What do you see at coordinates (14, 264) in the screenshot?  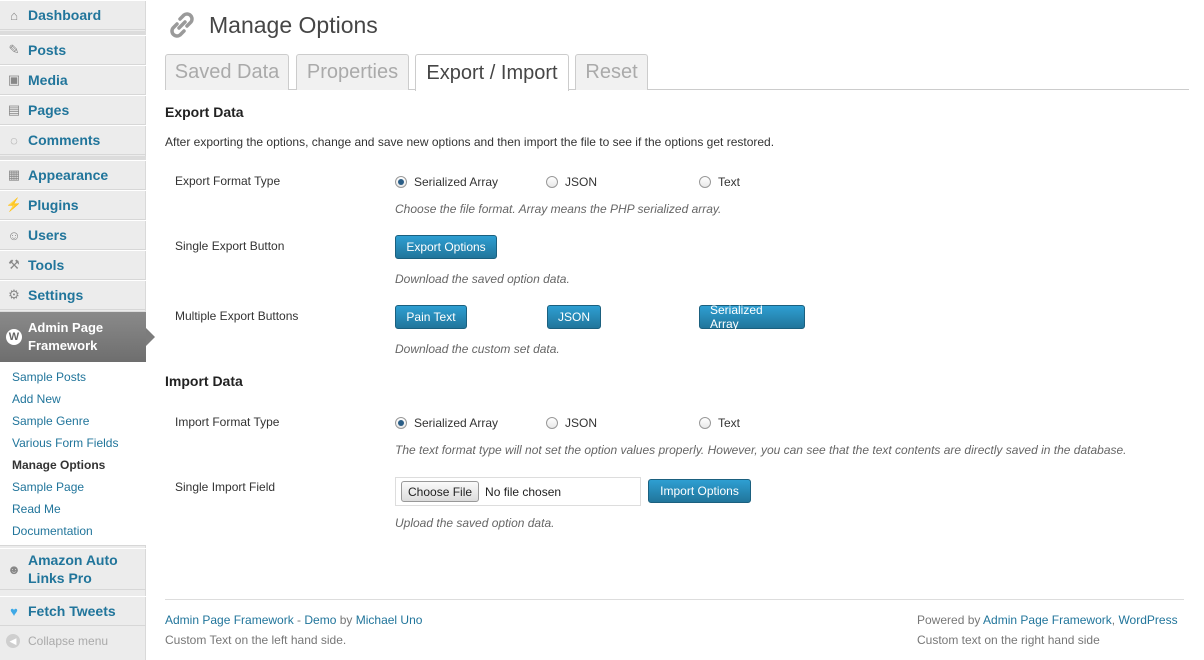 I see `tools-icon: ⚒` at bounding box center [14, 264].